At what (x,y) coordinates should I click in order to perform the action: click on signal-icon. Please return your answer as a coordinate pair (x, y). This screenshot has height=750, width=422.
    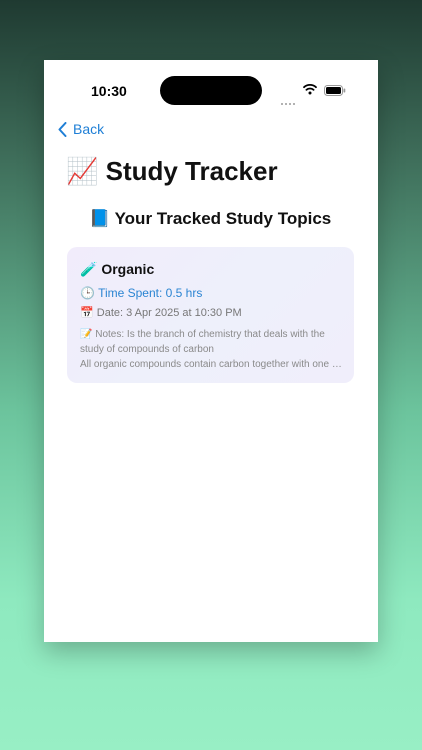
    Looking at the image, I should click on (289, 96).